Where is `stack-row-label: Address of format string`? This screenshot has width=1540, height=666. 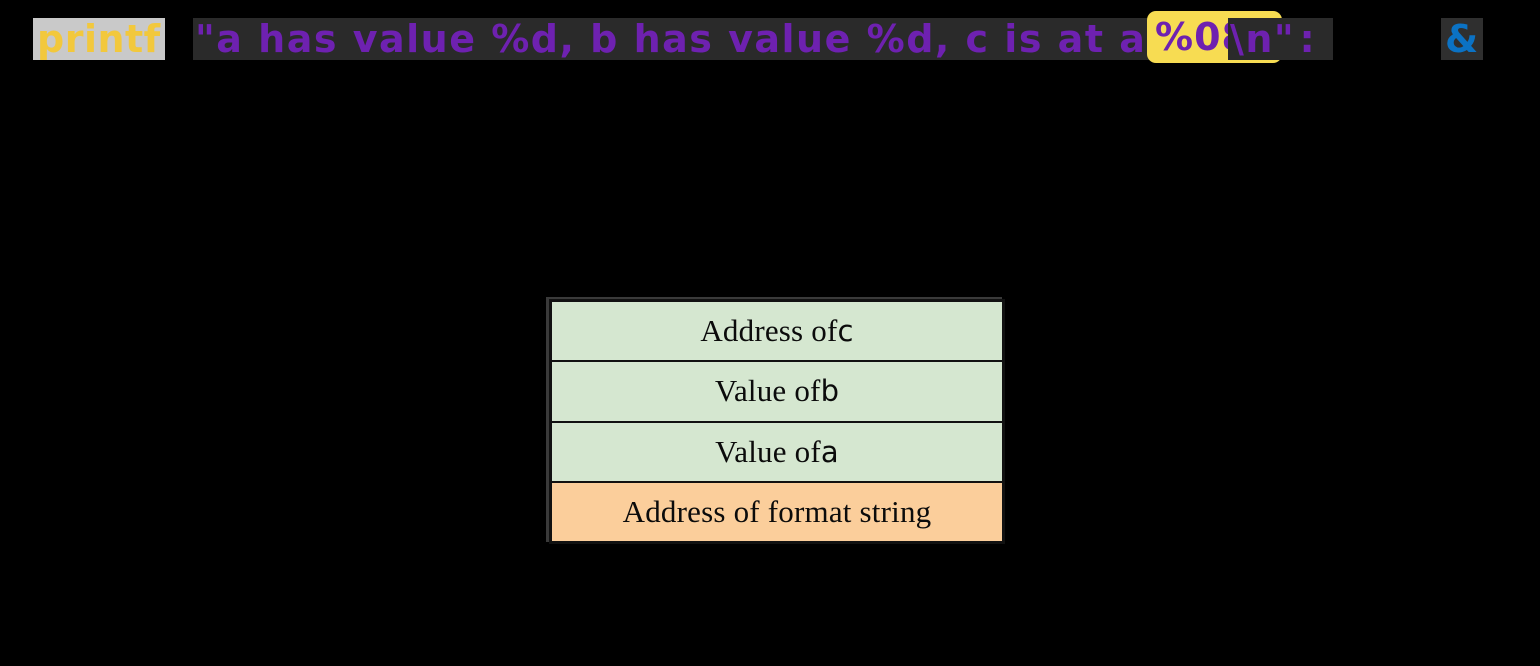 stack-row-label: Address of format string is located at coordinates (777, 511).